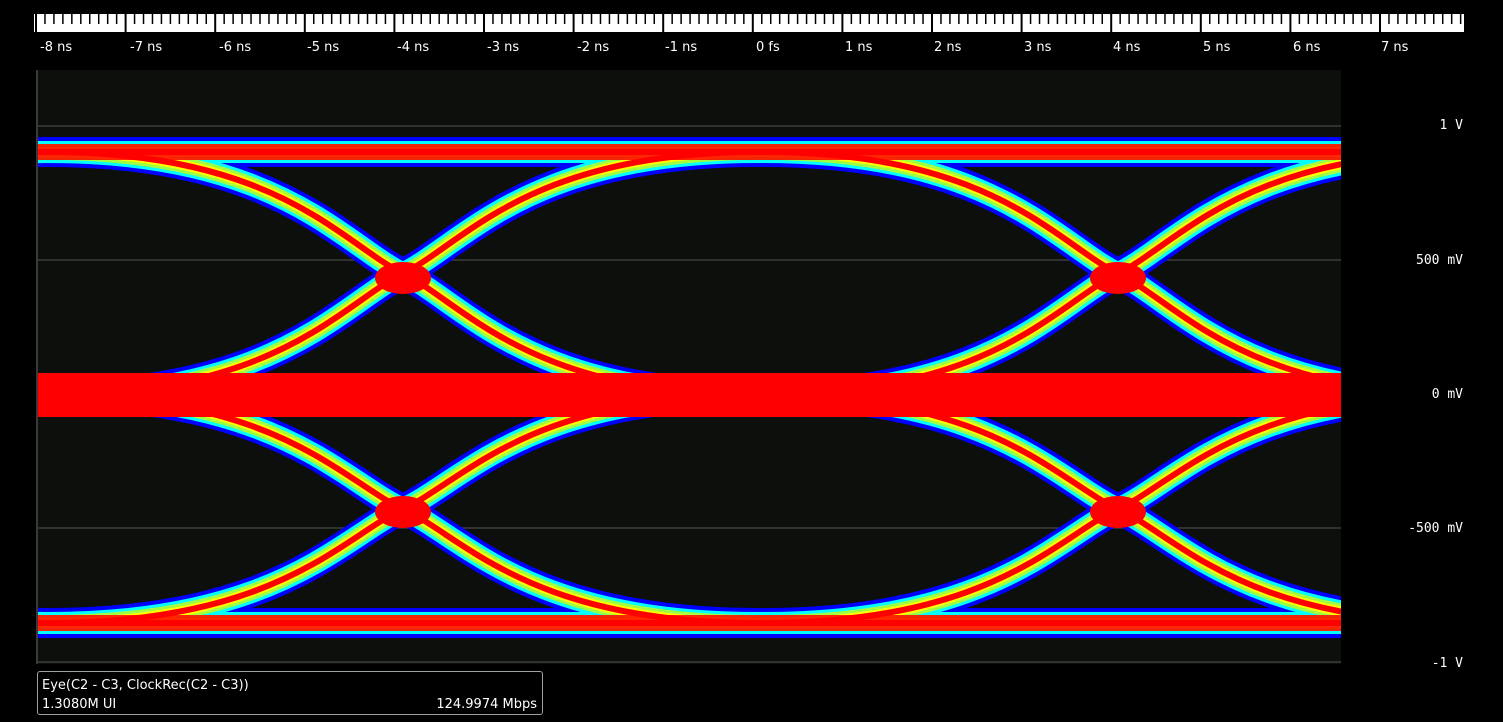 The width and height of the screenshot is (1503, 722). What do you see at coordinates (1395, 47) in the screenshot?
I see `time-tick-label: 7 ns` at bounding box center [1395, 47].